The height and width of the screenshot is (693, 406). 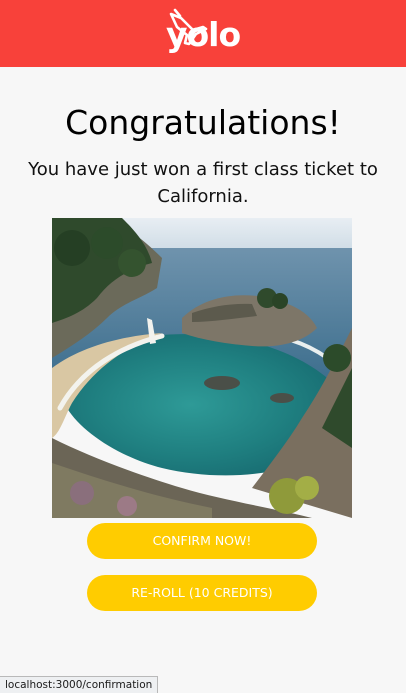 I want to click on confirm-now-button: CONFIRM NOW!, so click(x=202, y=541).